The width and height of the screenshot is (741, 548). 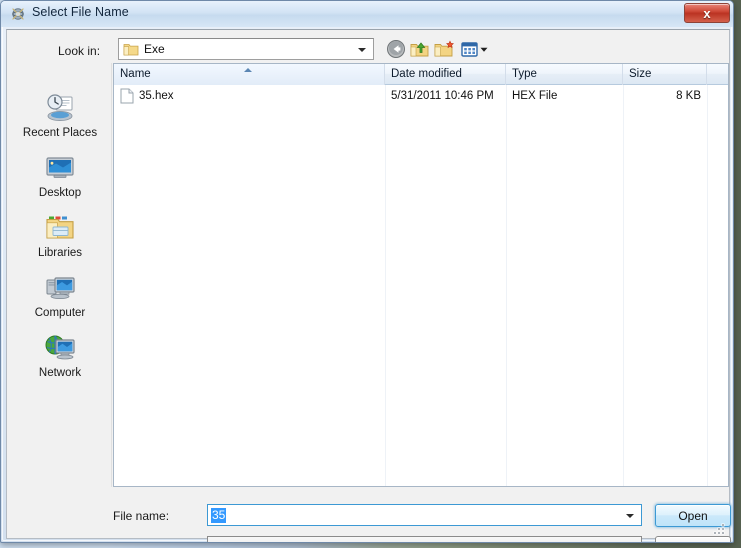 What do you see at coordinates (60, 253) in the screenshot?
I see `sidebar-item-label: Libraries` at bounding box center [60, 253].